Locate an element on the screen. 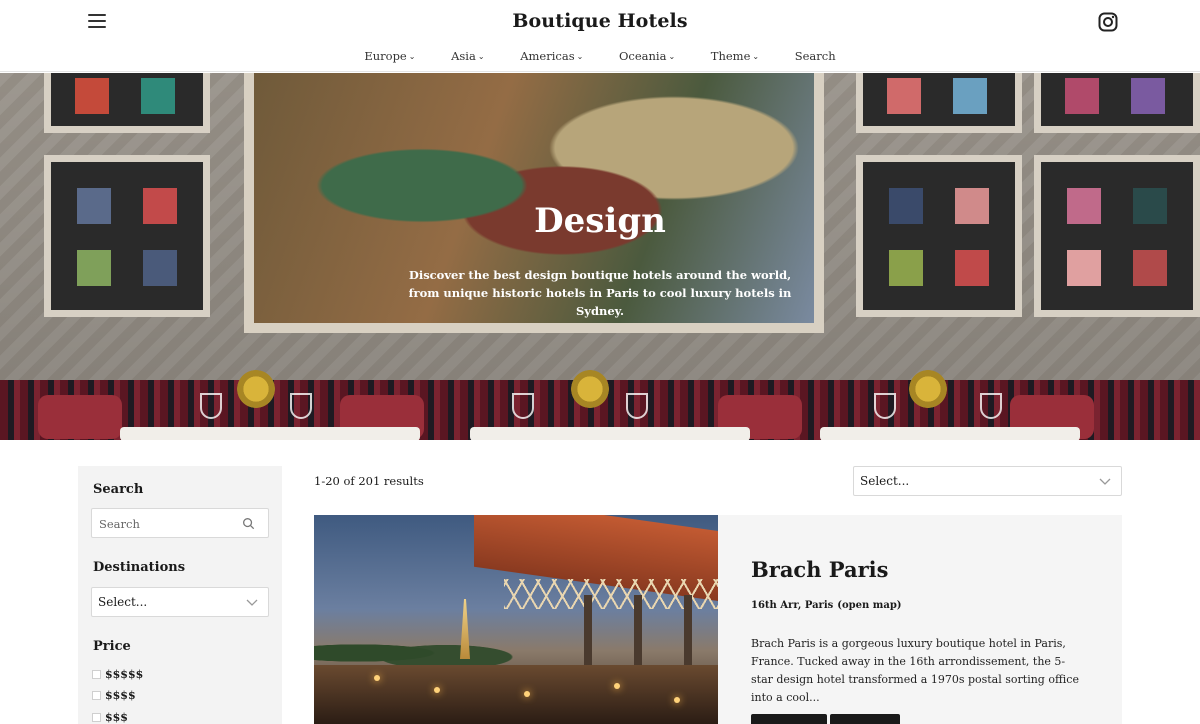  nav-item-search: Search is located at coordinates (815, 56).